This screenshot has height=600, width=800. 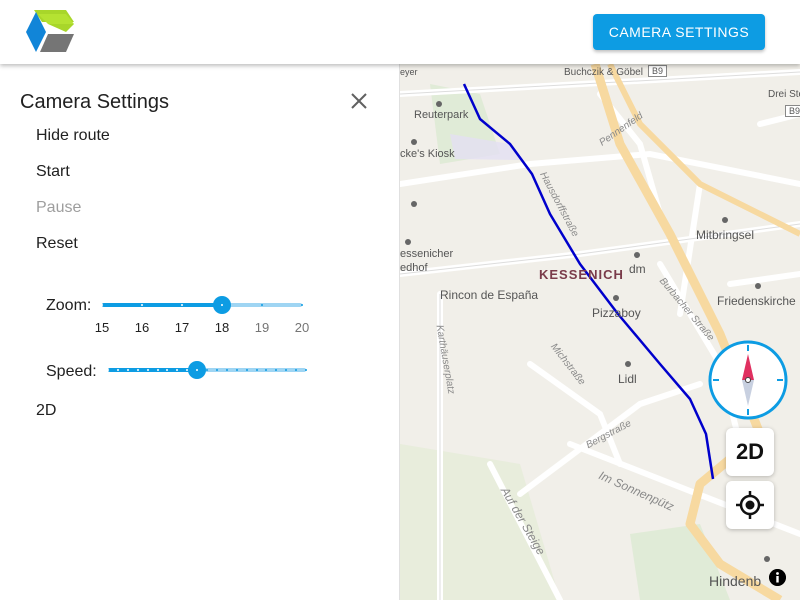 I want to click on zoom-label: Zoom:, so click(x=69, y=305).